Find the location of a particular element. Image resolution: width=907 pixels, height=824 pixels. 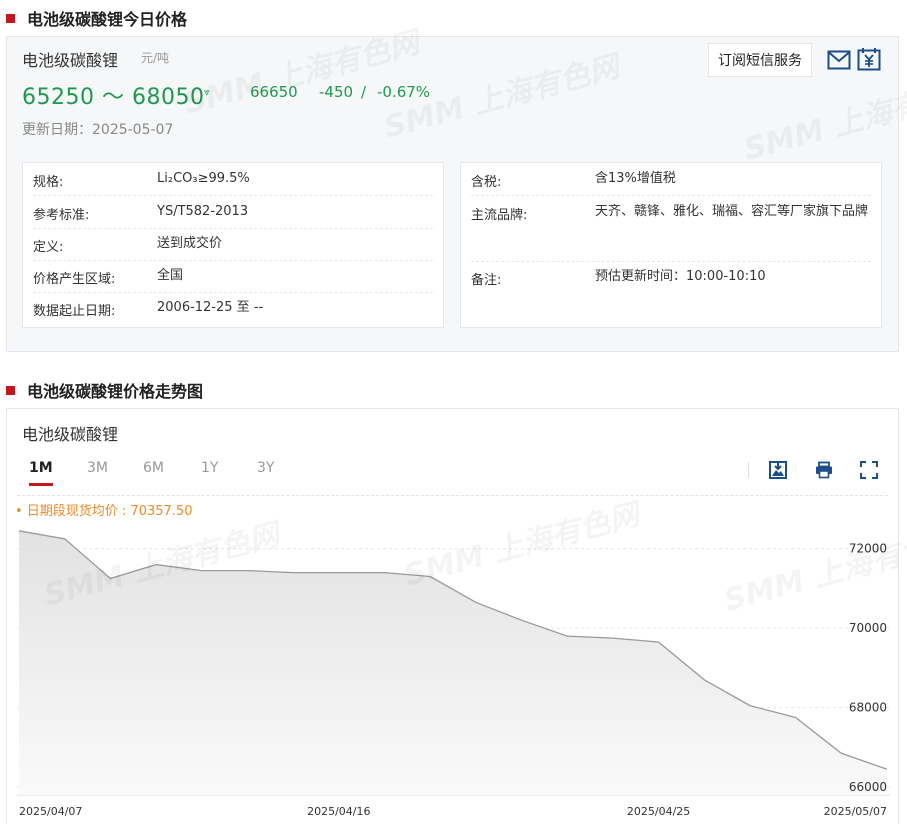

spec-row: 规格: Li₂CO₃≥99.5% is located at coordinates (233, 183).